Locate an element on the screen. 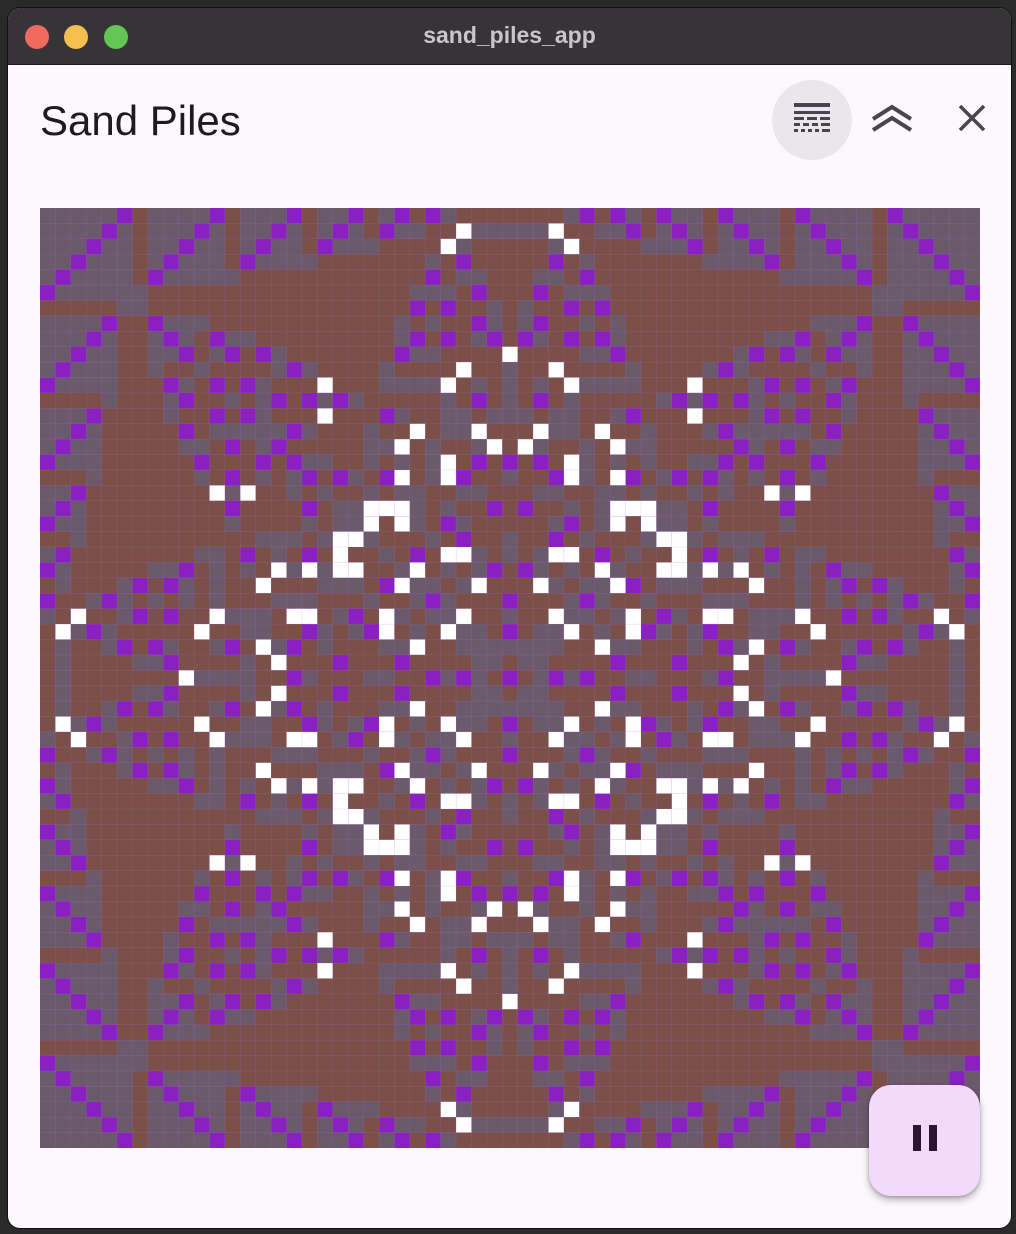 The width and height of the screenshot is (1016, 1234). collapse-button is located at coordinates (892, 120).